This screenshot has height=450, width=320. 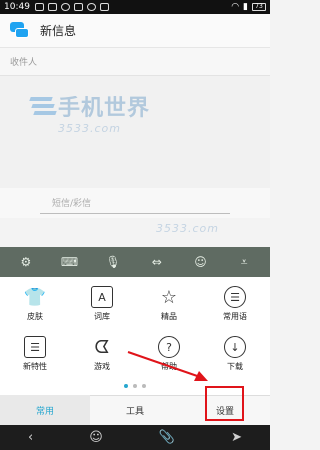 I want to click on attach-icon: 📎, so click(x=167, y=437).